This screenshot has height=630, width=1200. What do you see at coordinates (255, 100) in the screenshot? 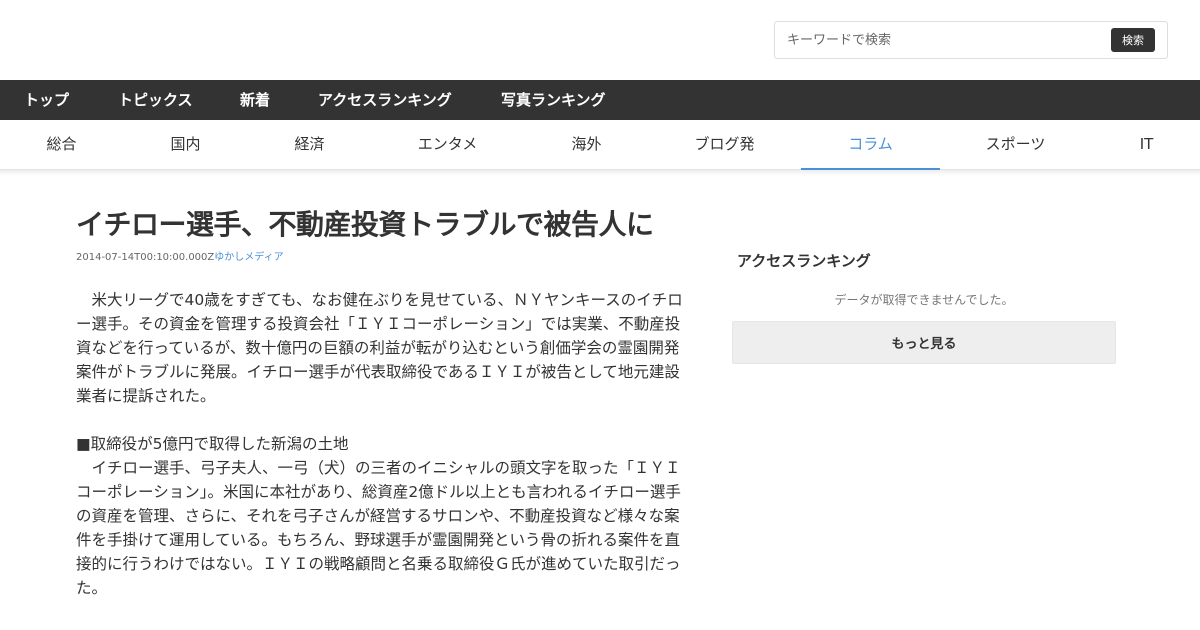
I see `top-nav-item-new: 新着` at bounding box center [255, 100].